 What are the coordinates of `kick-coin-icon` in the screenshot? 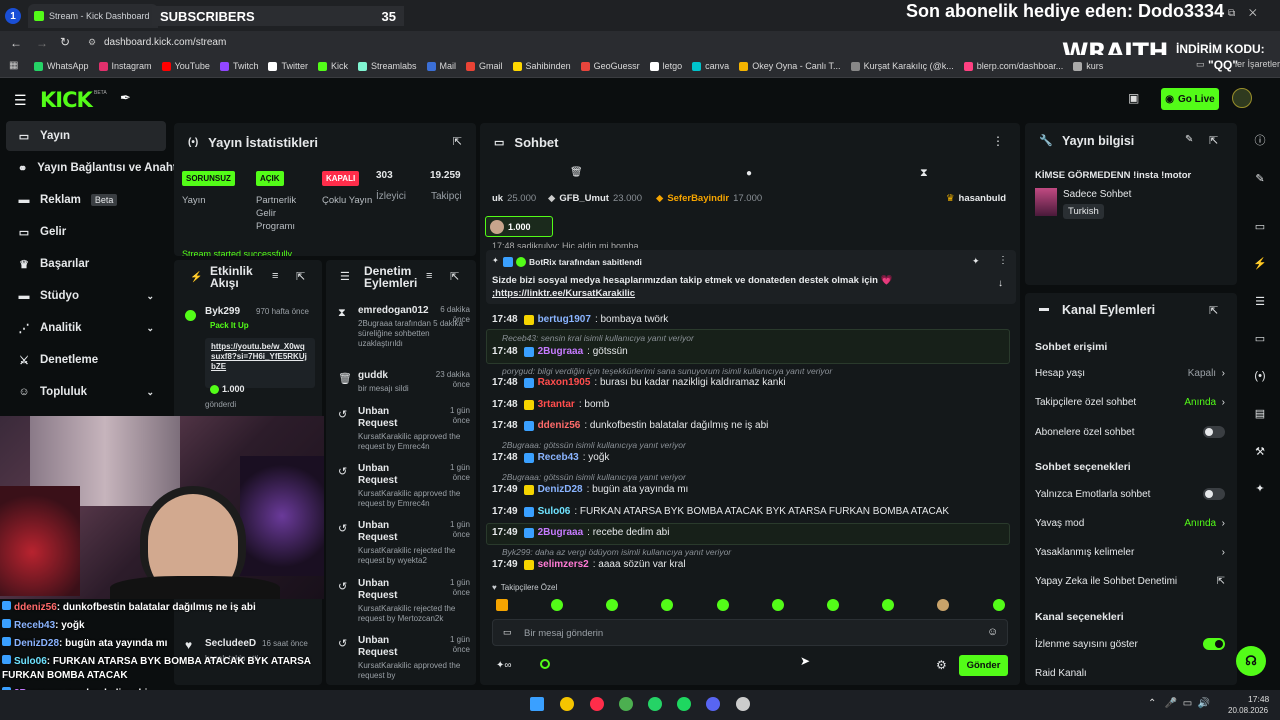 It's located at (545, 664).